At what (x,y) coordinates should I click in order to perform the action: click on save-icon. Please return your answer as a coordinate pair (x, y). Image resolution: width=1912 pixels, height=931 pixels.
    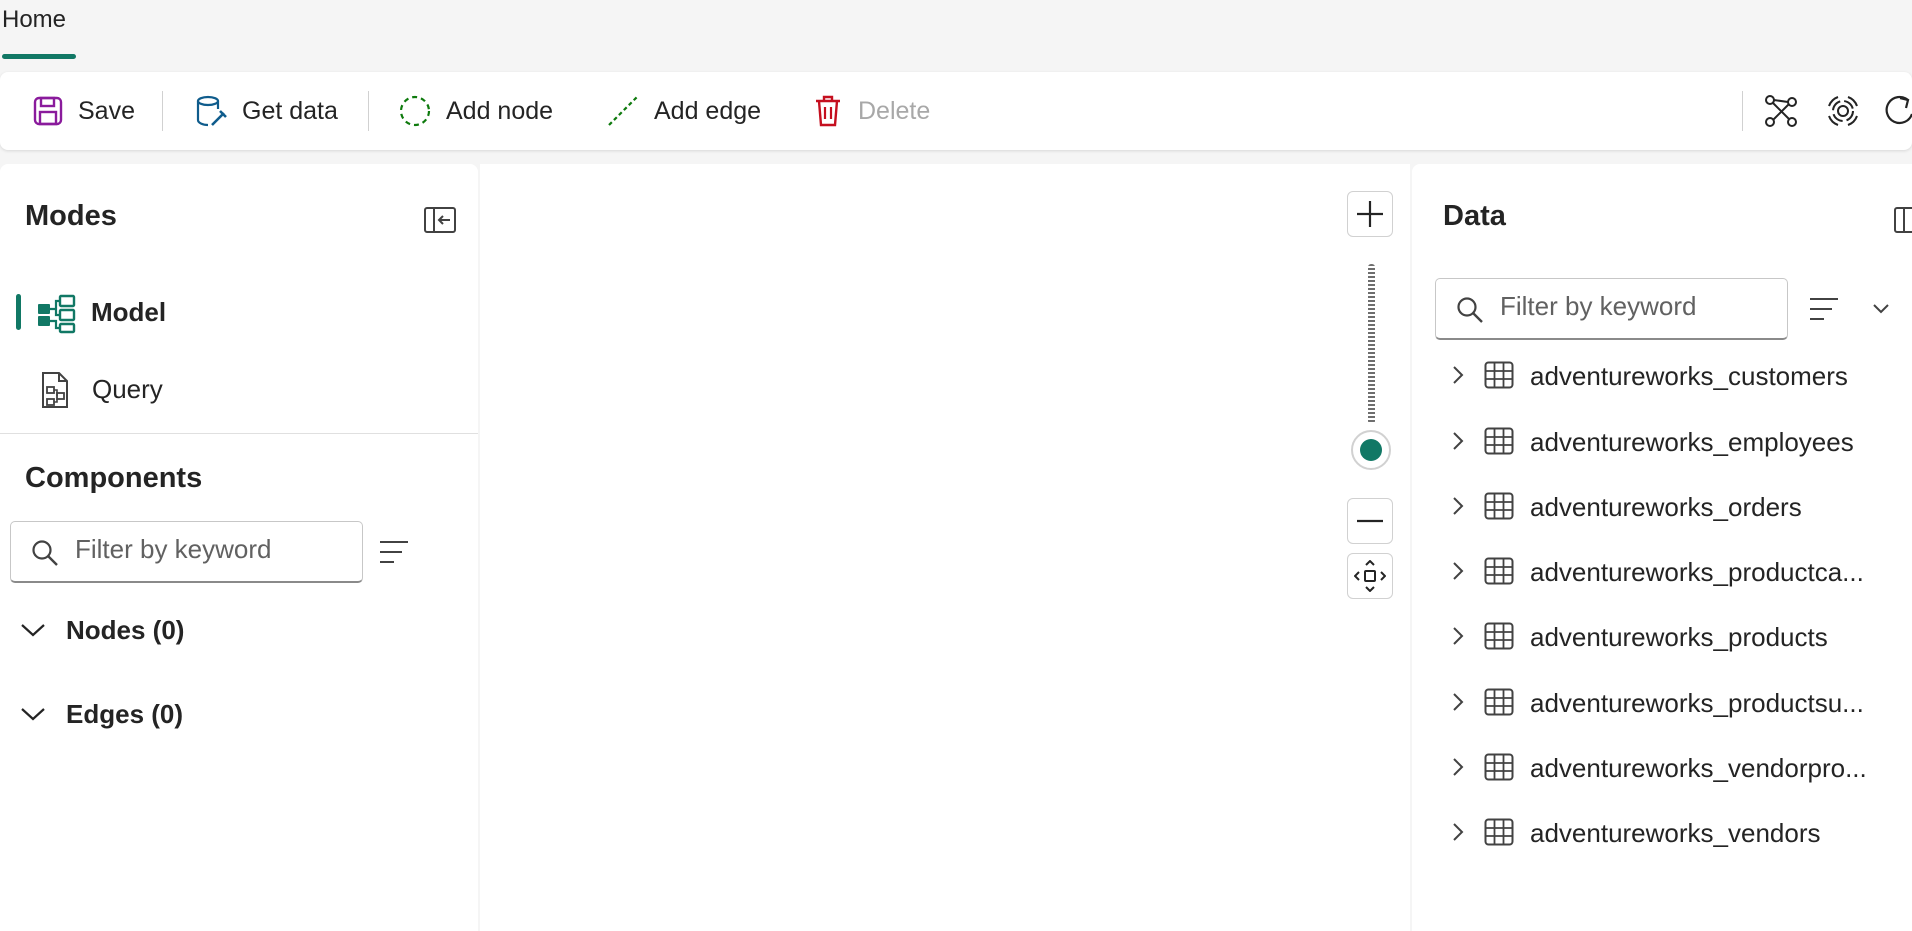
    Looking at the image, I should click on (48, 111).